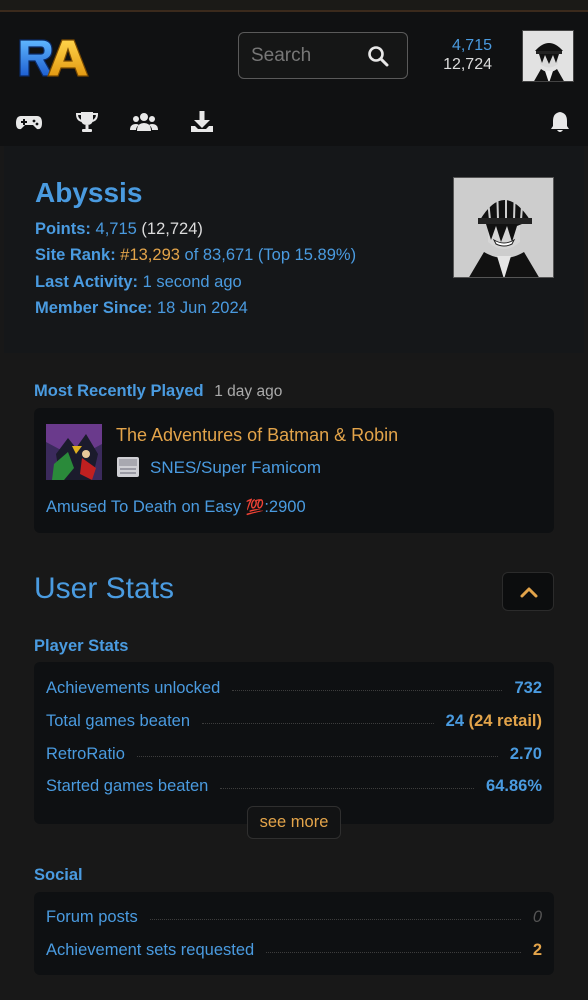 This screenshot has height=1000, width=588. What do you see at coordinates (525, 753) in the screenshot?
I see `stat-value: 2.70` at bounding box center [525, 753].